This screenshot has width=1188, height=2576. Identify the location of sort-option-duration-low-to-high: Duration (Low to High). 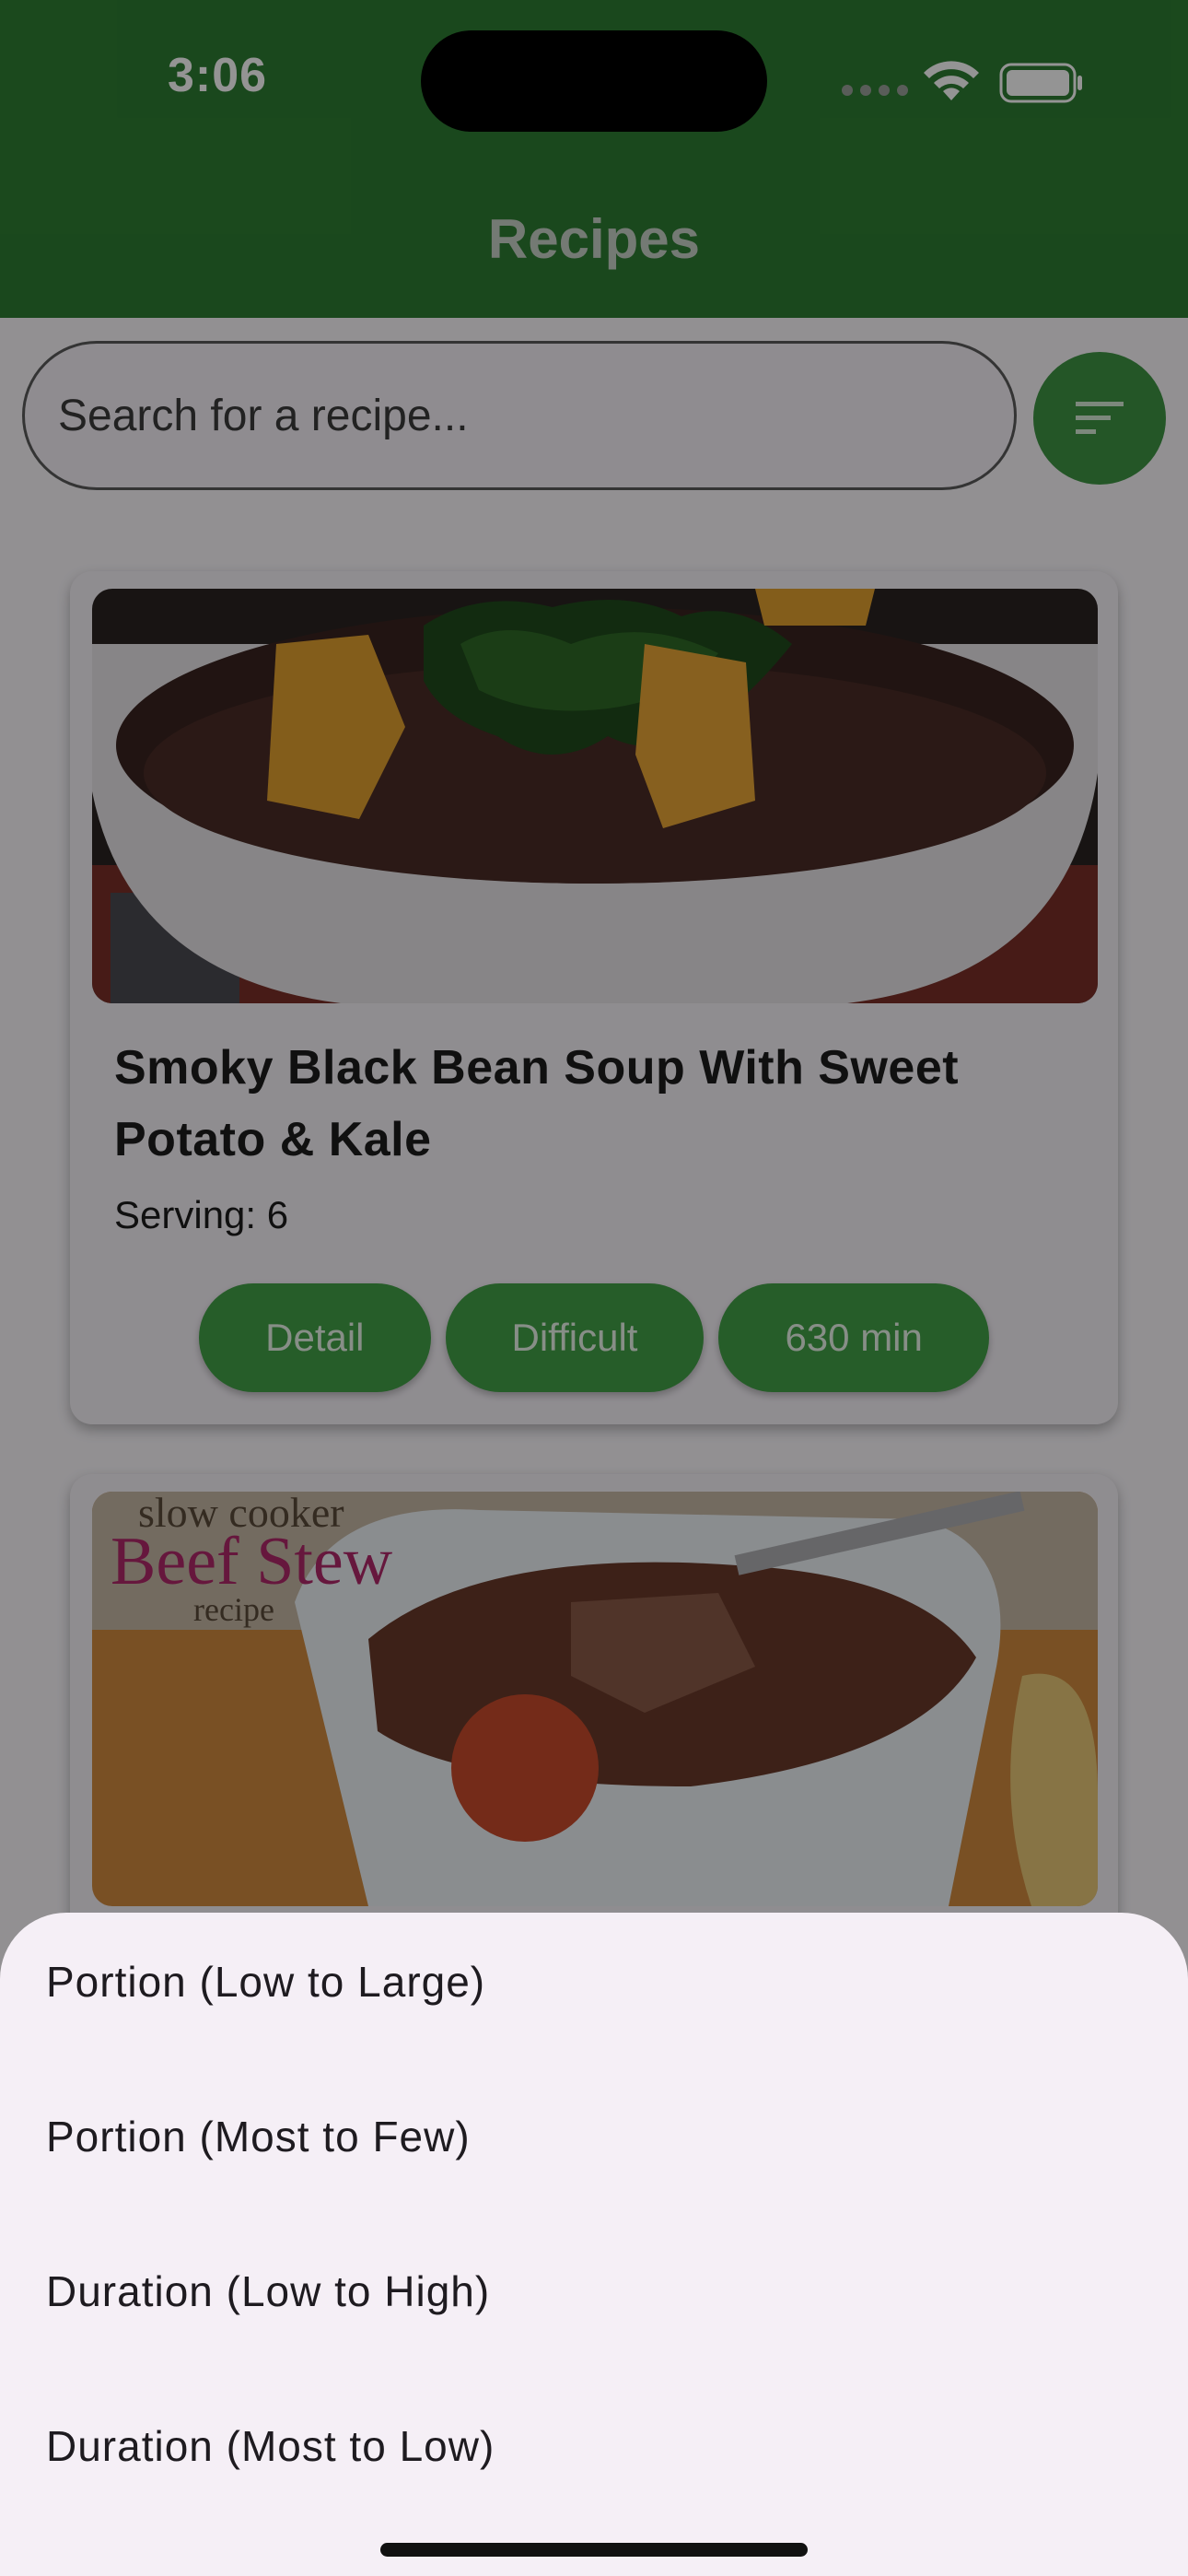
(598, 2291).